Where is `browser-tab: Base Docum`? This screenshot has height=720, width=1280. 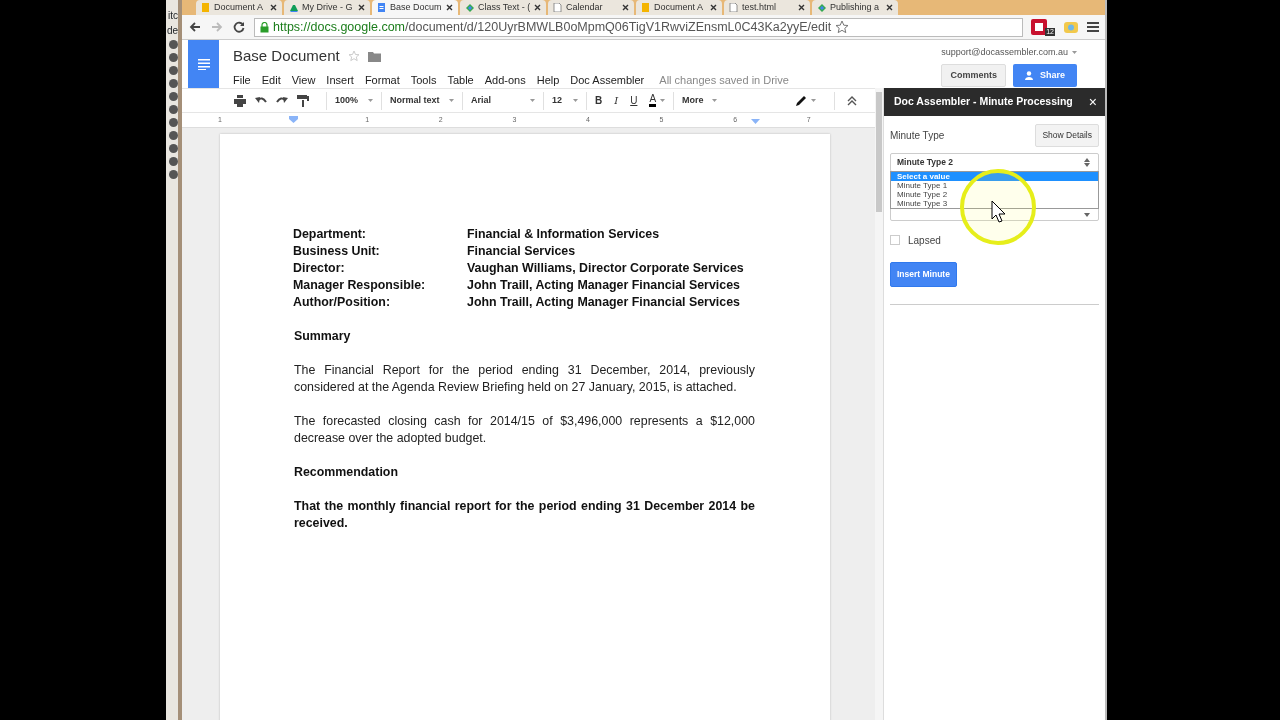
browser-tab: Base Docum is located at coordinates (415, 7).